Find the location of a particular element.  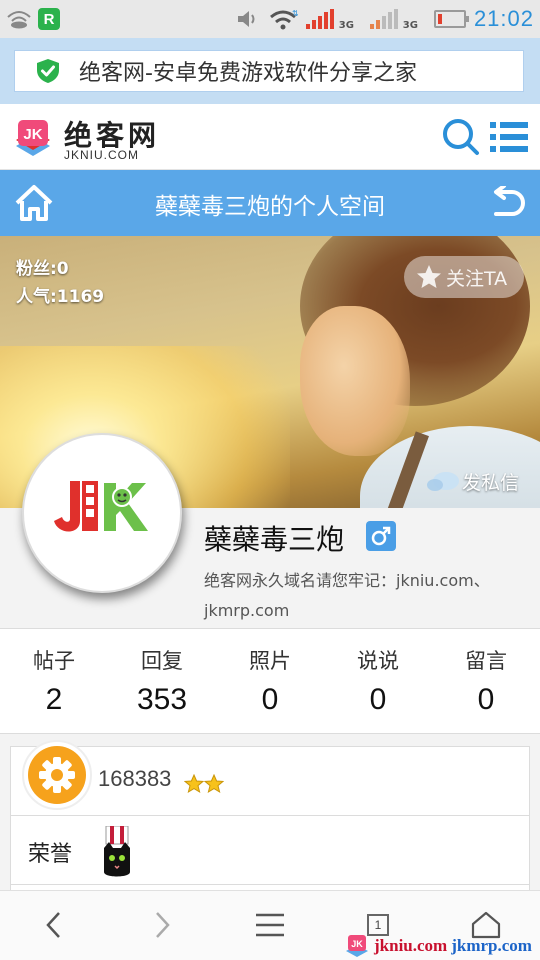

stat-value: 2 is located at coordinates (54, 699).